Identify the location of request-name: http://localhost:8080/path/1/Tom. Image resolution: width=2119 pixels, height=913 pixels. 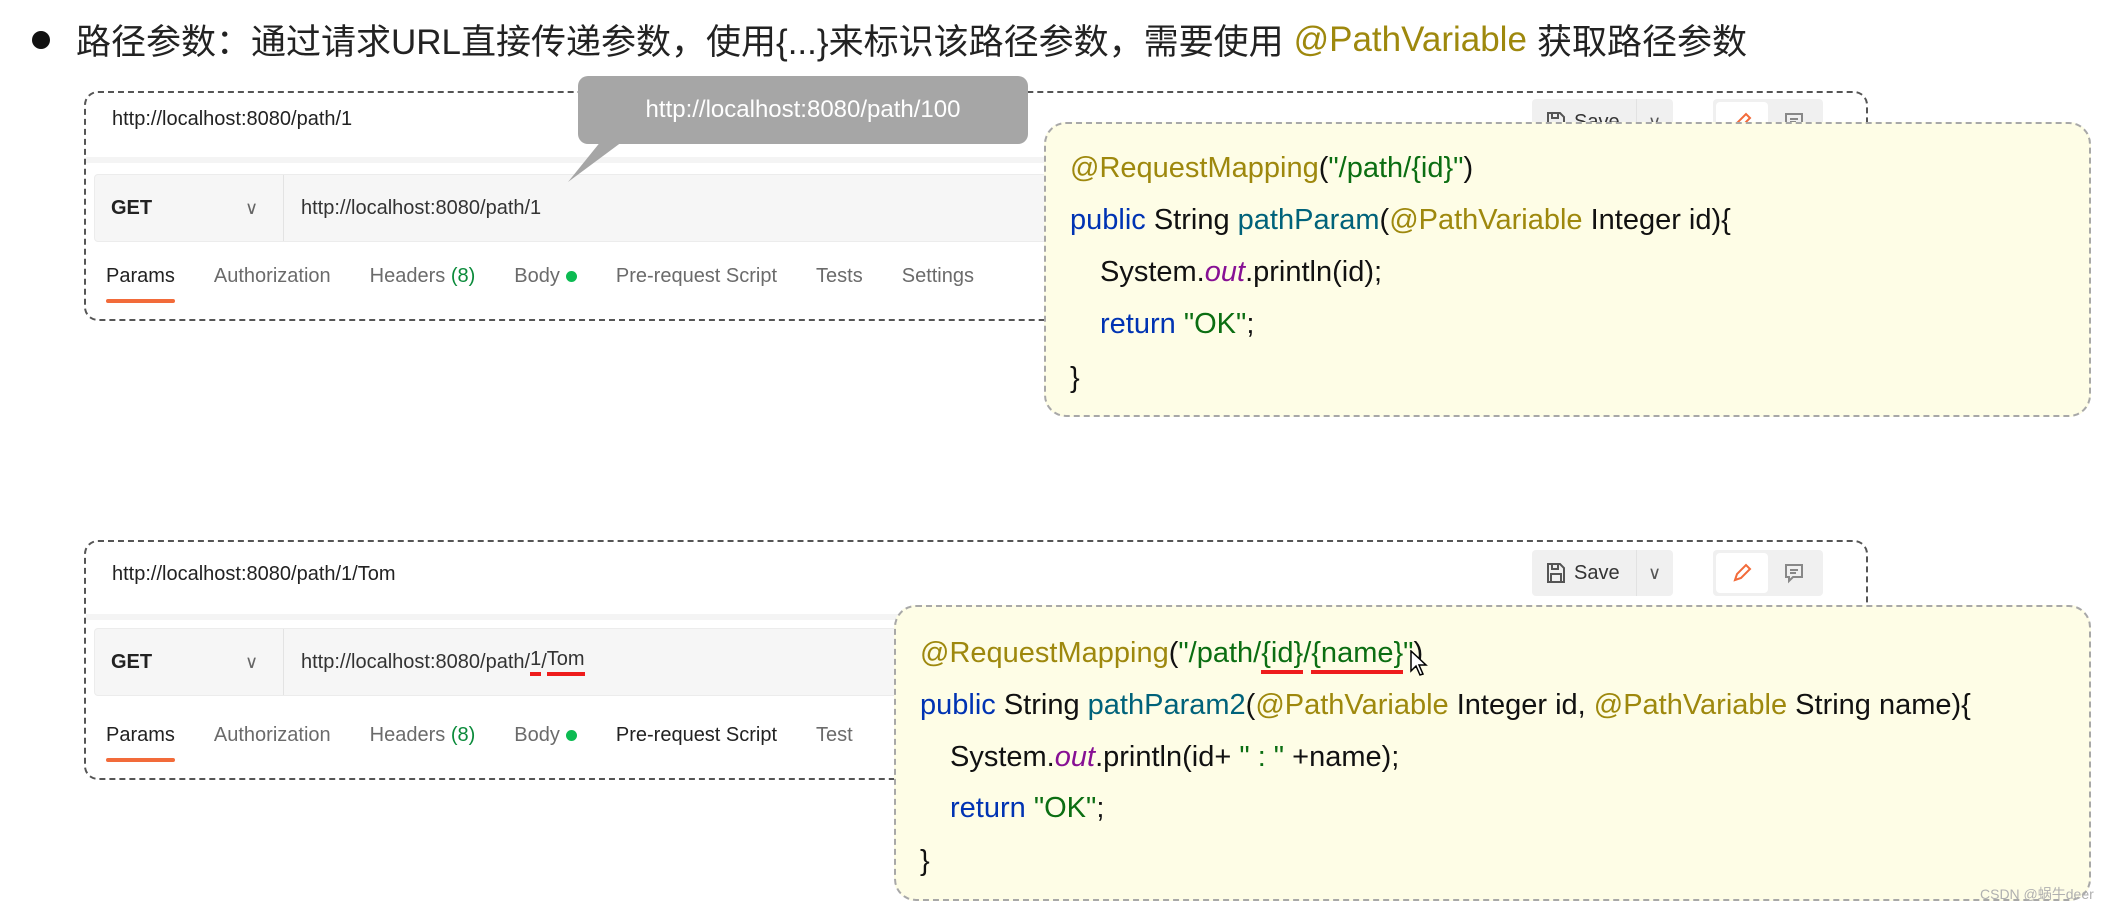
(254, 574).